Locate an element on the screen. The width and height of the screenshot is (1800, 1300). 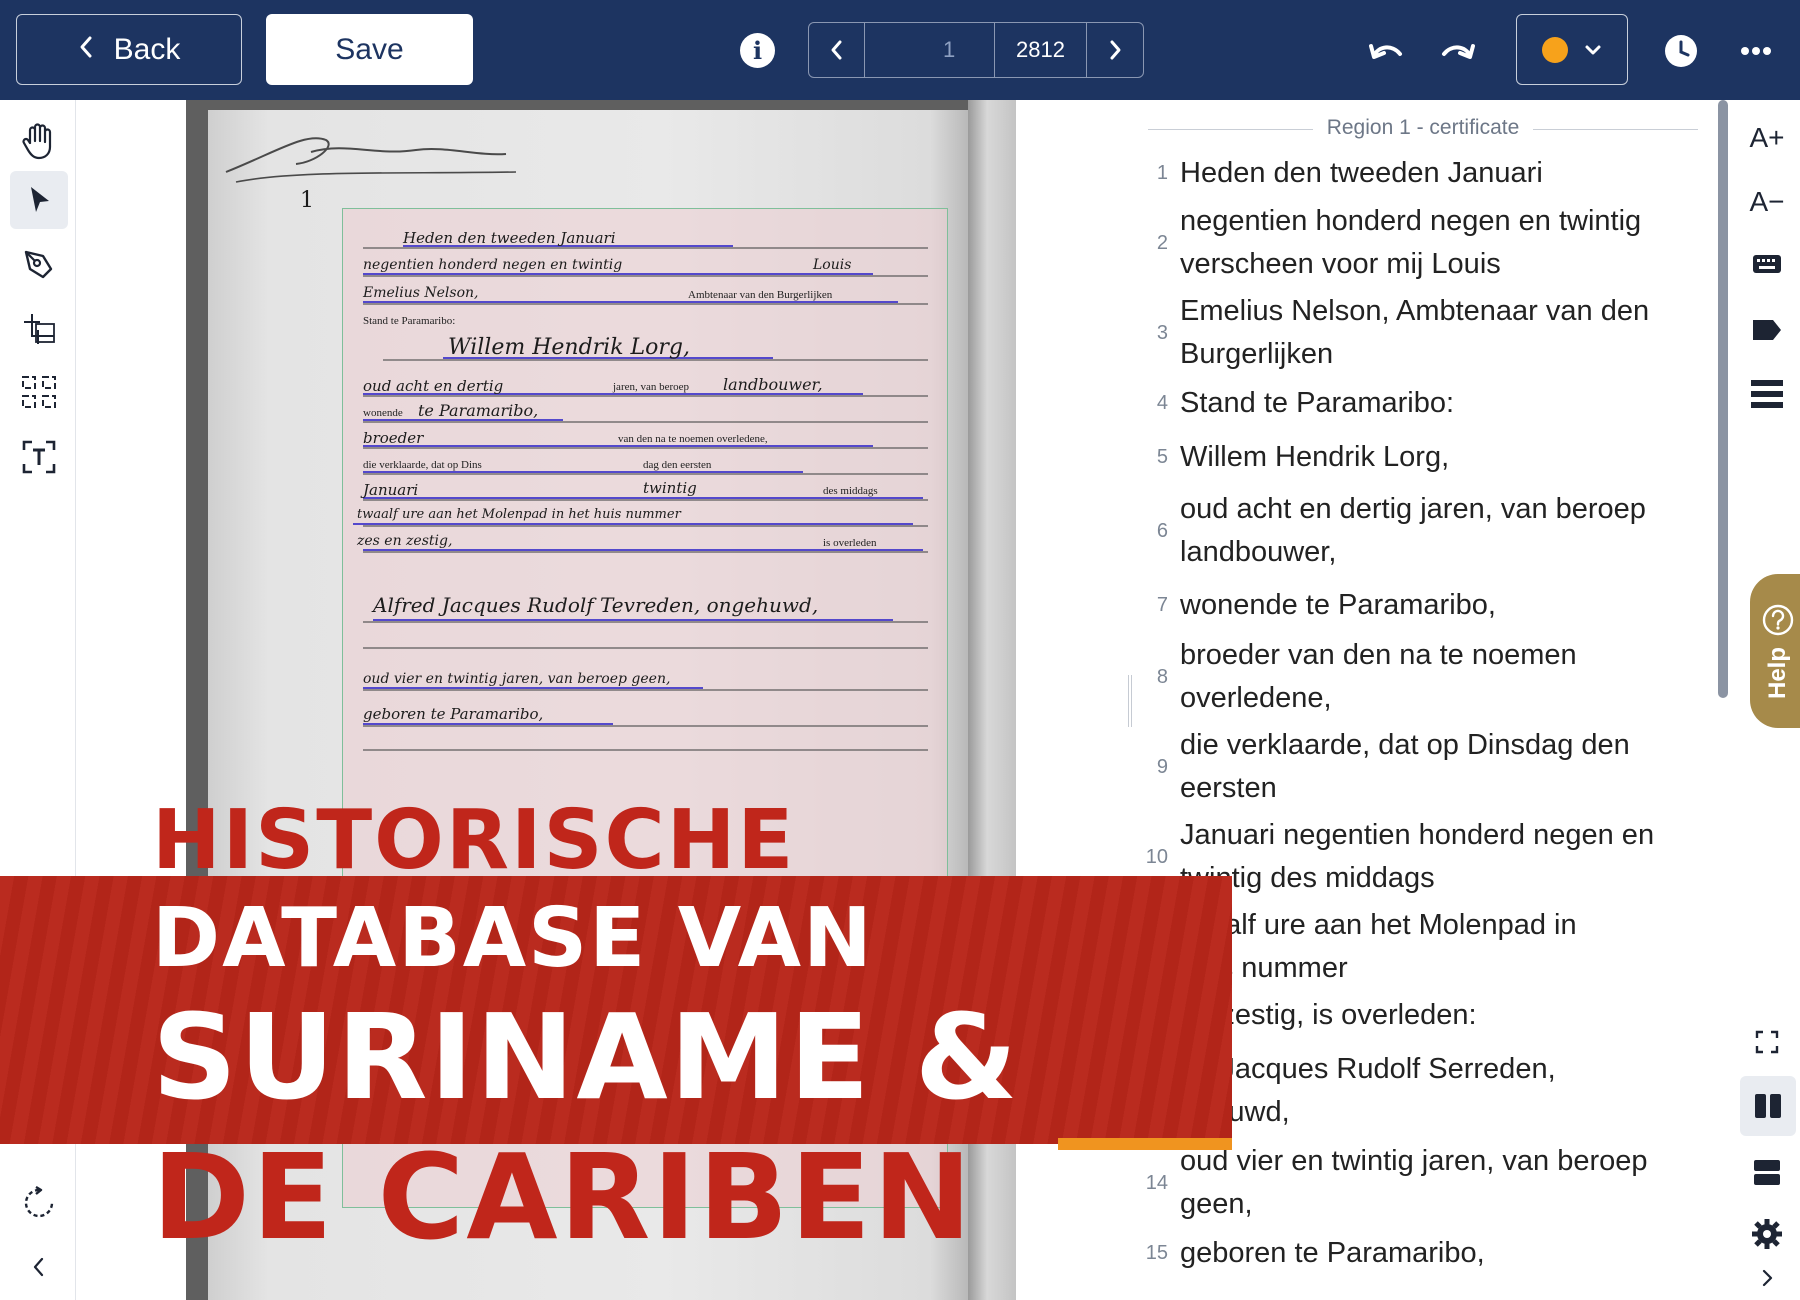
status-color-dropdown is located at coordinates (1572, 49).